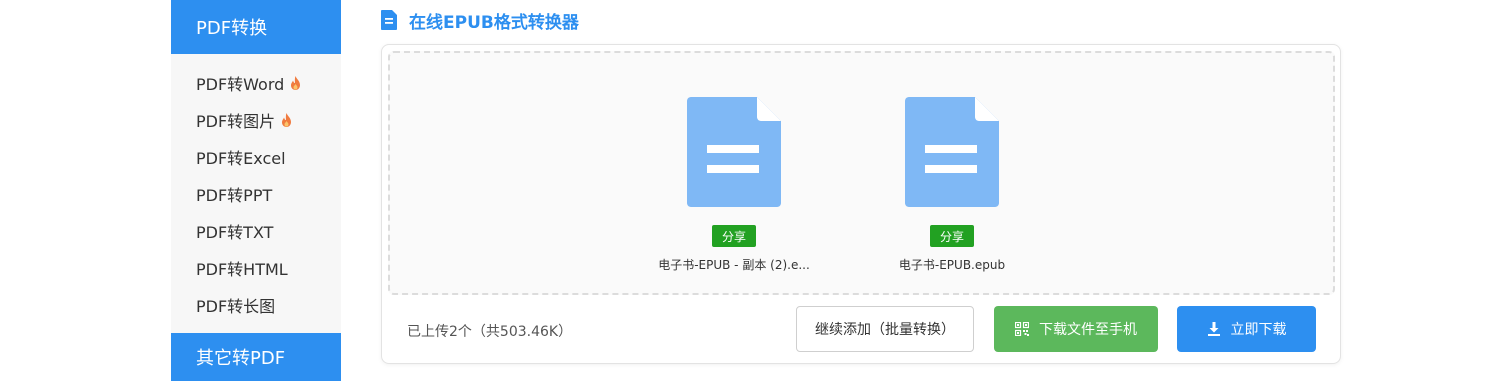  I want to click on download-to-phone-label: 下载文件至手机, so click(1088, 330).